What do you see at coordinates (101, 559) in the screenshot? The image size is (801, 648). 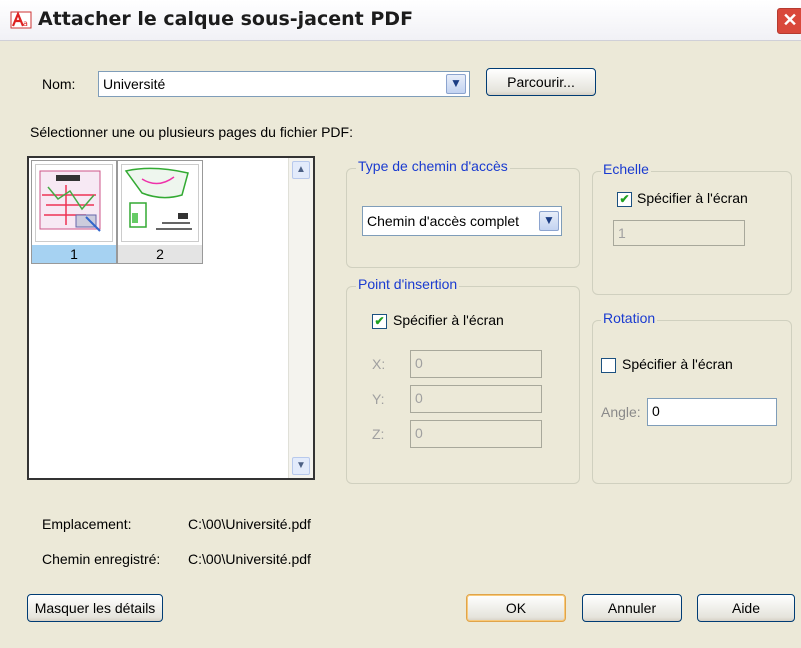 I see `saved-path-label: Chemin enregistré:` at bounding box center [101, 559].